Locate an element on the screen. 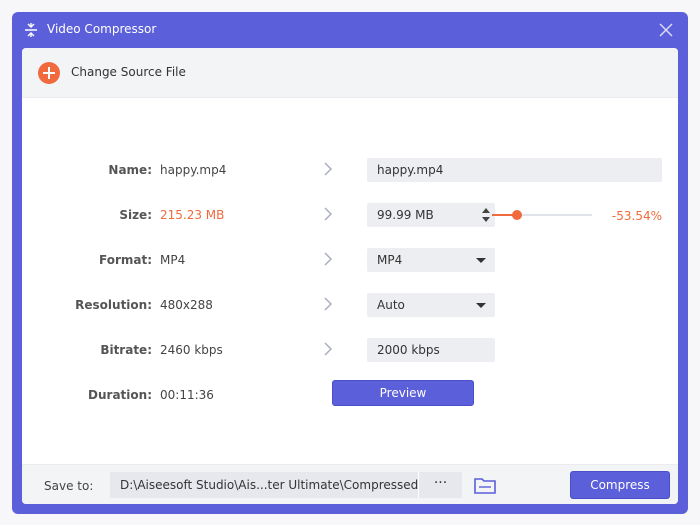  compress-icon is located at coordinates (31, 30).